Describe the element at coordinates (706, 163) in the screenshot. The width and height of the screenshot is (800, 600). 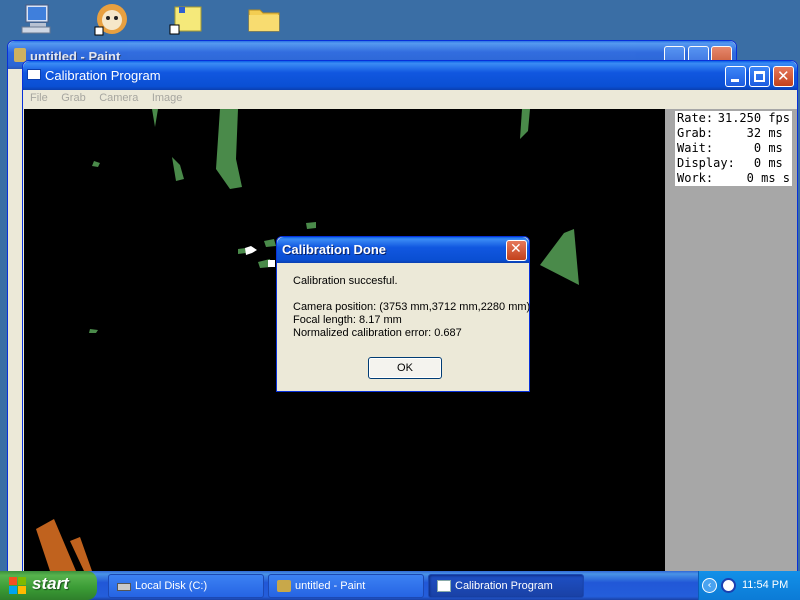
I see `stat-label: Display:` at that location.